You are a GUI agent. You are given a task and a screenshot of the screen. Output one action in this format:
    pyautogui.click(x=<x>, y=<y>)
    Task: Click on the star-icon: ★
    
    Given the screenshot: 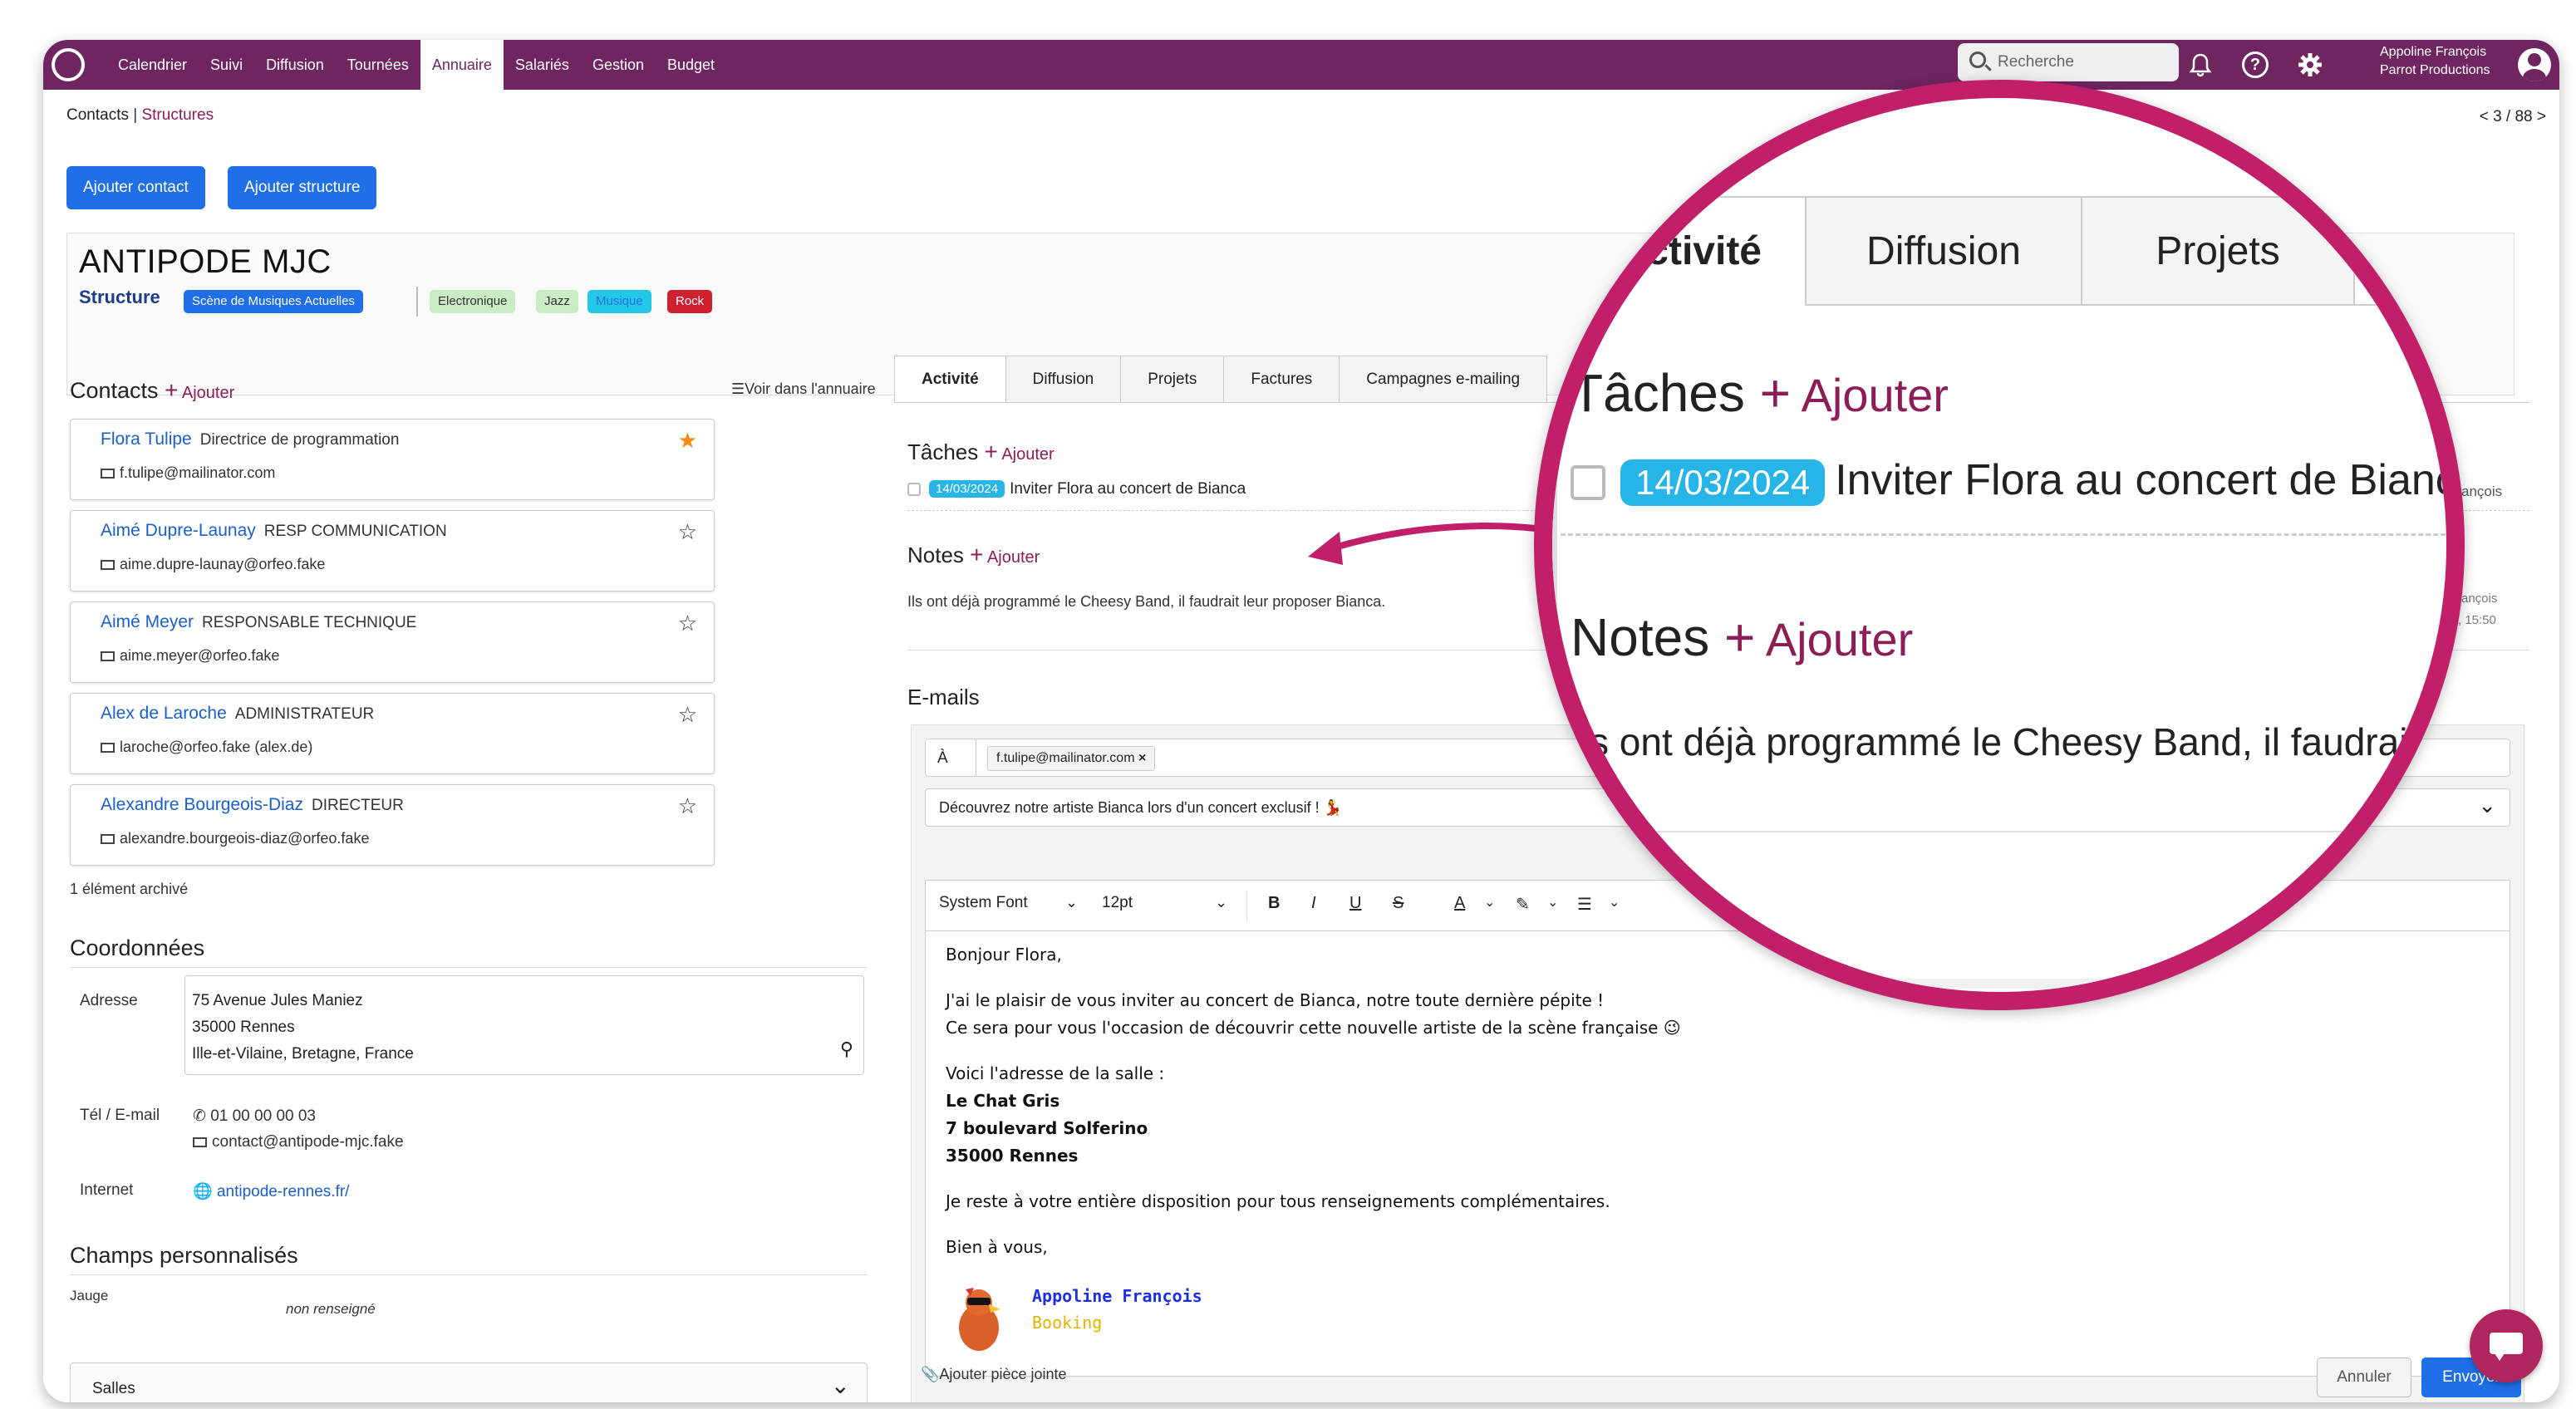 What is the action you would take?
    pyautogui.click(x=687, y=441)
    